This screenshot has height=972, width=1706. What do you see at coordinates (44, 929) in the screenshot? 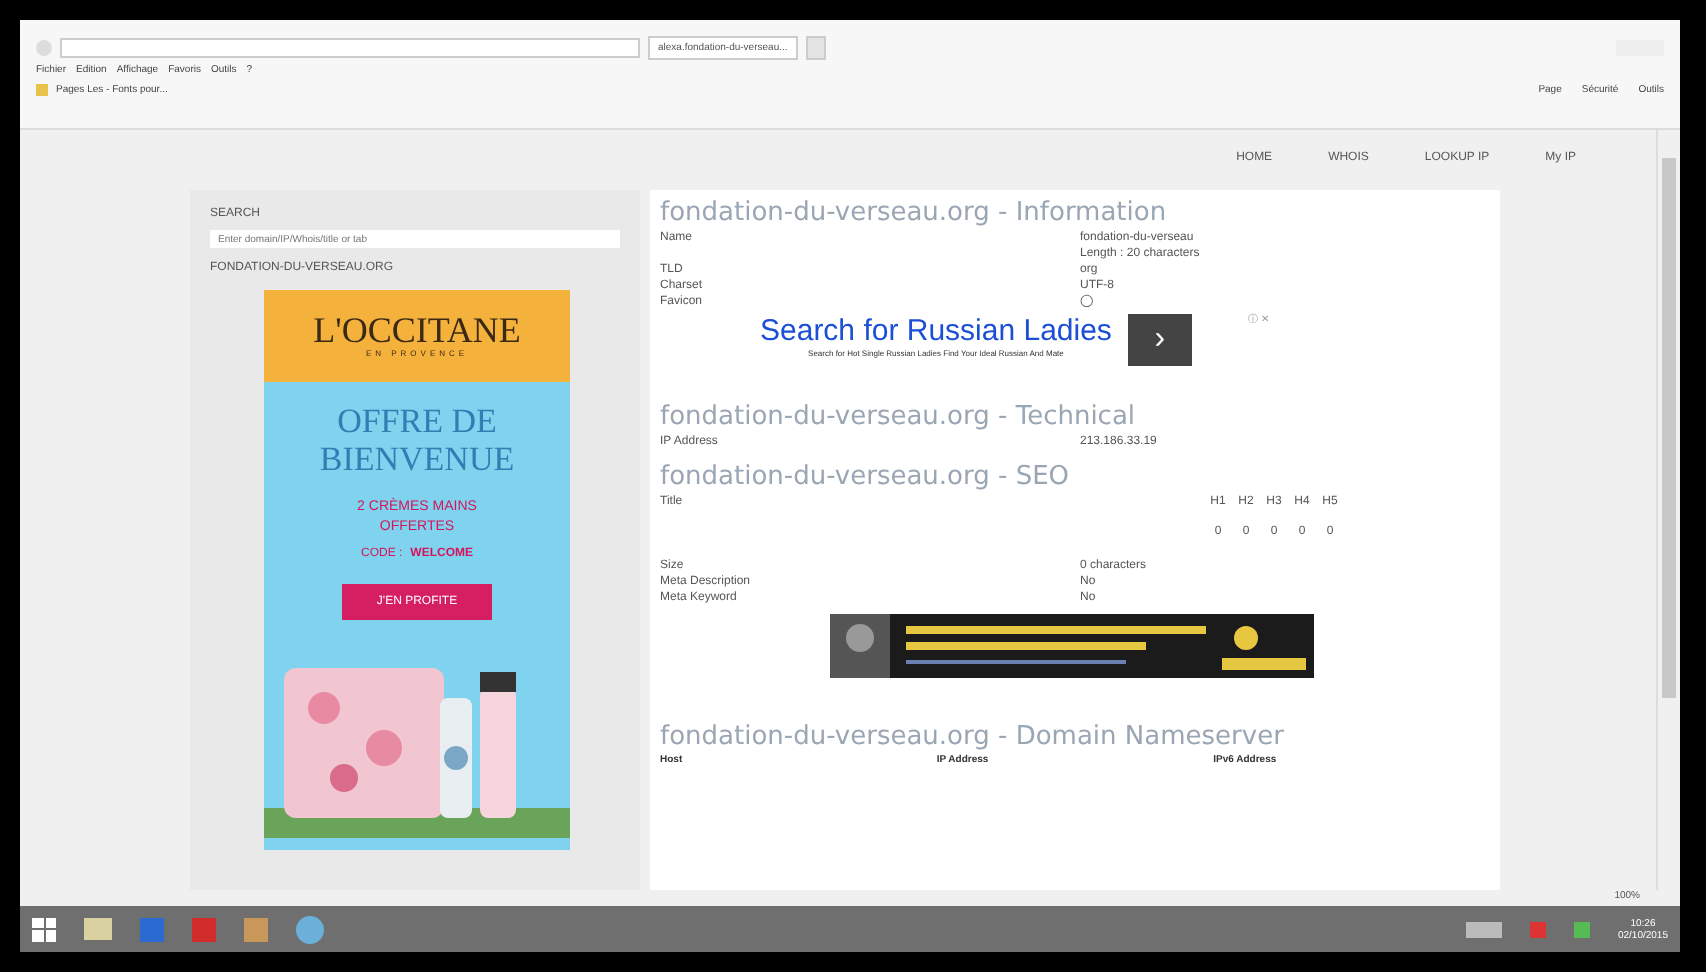
I see `windows-start-icon` at bounding box center [44, 929].